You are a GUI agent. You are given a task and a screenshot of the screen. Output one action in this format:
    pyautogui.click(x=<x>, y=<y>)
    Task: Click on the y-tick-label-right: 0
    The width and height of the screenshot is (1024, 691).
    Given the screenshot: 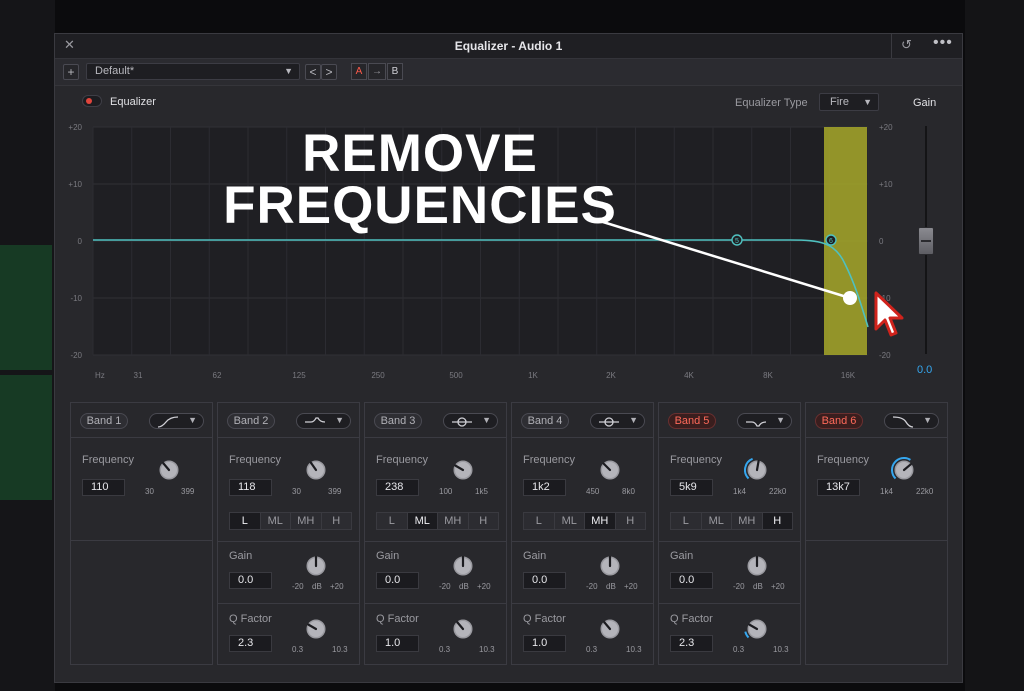 What is the action you would take?
    pyautogui.click(x=881, y=241)
    